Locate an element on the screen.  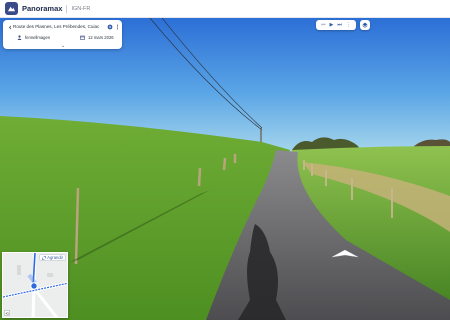
enlarge-label: Agrandir is located at coordinates (55, 257).